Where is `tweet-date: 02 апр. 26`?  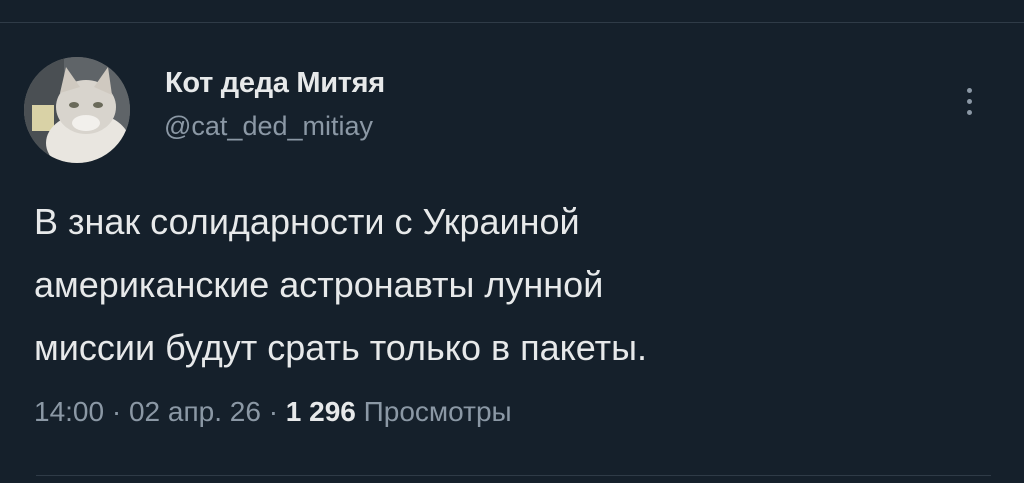
tweet-date: 02 апр. 26 is located at coordinates (195, 411).